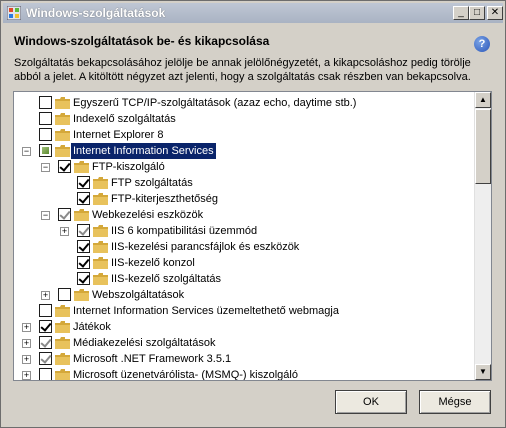 The image size is (506, 428). What do you see at coordinates (138, 295) in the screenshot?
I see `tree-item-label: Webszolgáltatások` at bounding box center [138, 295].